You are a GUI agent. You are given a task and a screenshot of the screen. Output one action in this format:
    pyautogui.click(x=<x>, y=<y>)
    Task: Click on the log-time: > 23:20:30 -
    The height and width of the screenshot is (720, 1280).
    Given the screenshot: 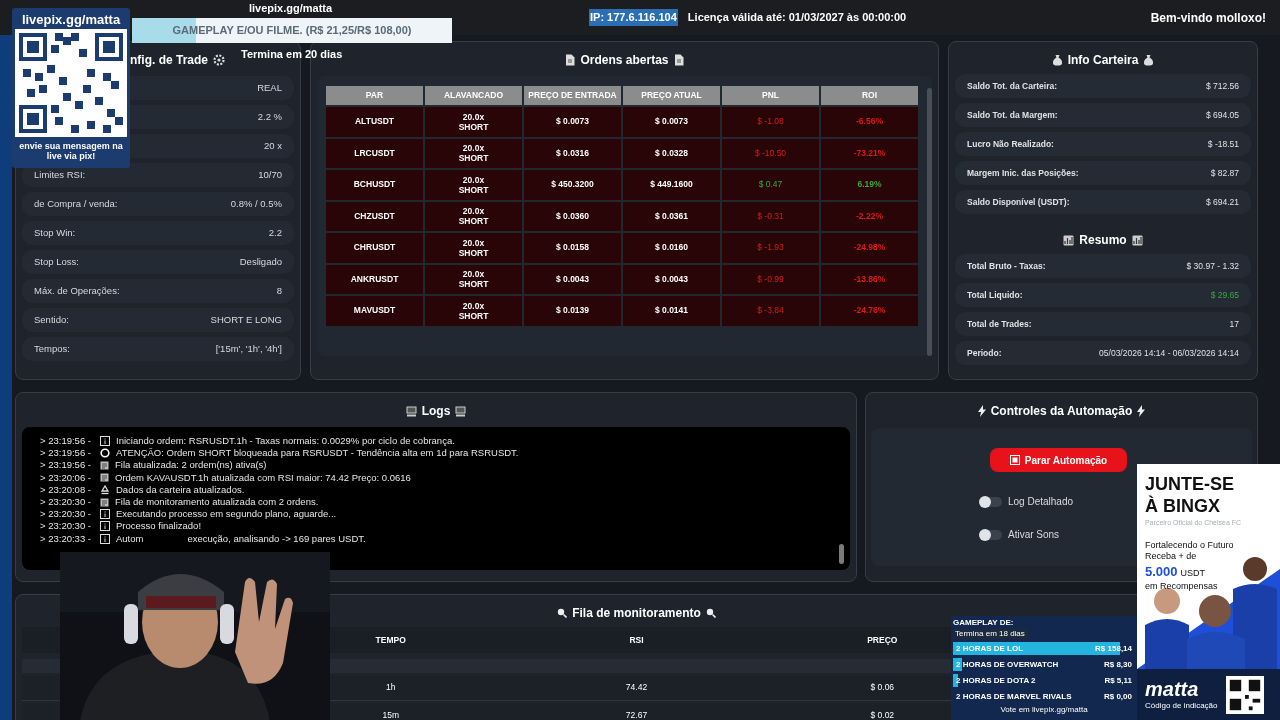 What is the action you would take?
    pyautogui.click(x=66, y=502)
    